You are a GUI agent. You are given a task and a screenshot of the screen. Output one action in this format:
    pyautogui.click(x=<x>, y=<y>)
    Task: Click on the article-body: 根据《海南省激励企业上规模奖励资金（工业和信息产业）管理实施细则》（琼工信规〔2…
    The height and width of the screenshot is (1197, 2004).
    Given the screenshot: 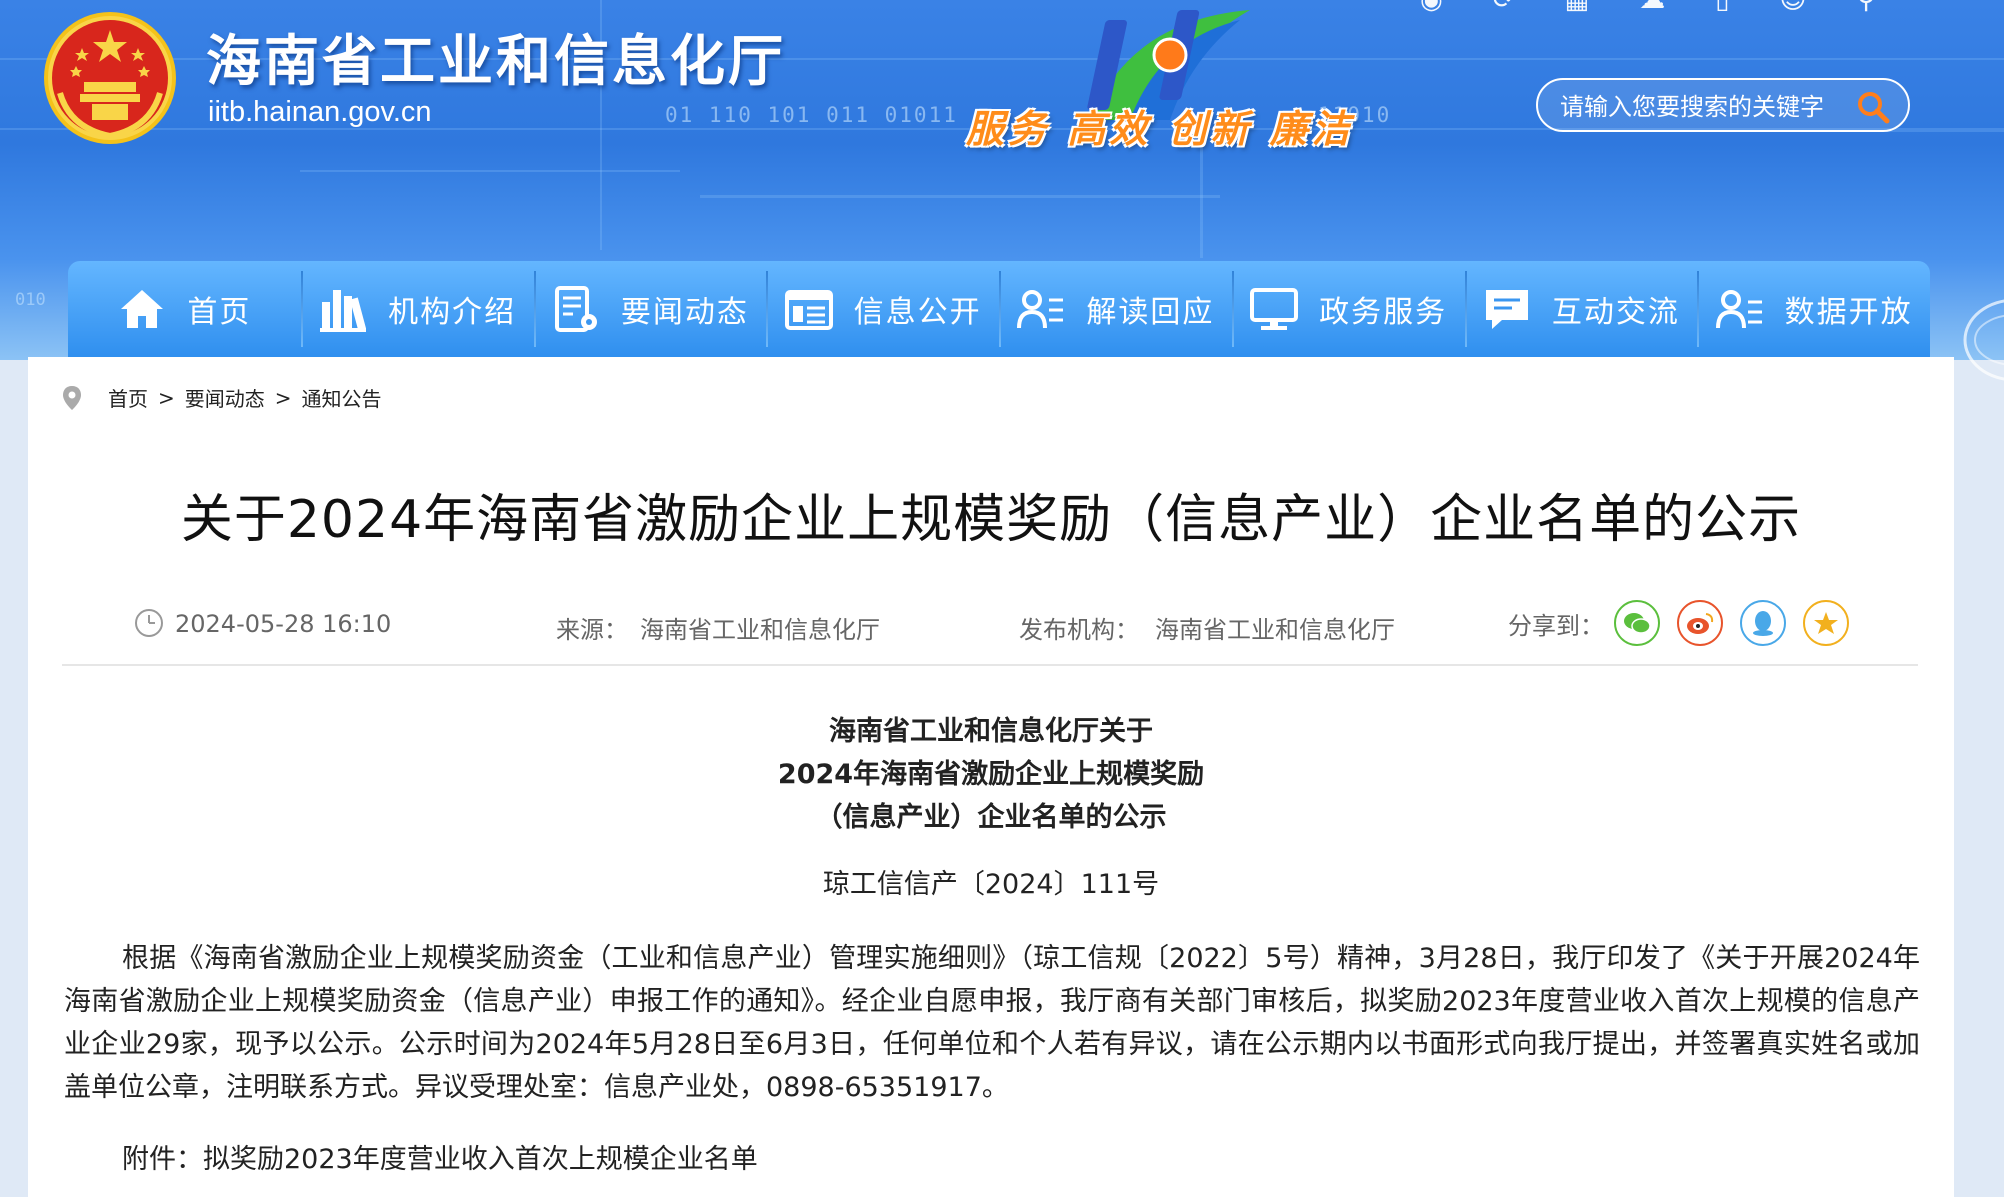 What is the action you would take?
    pyautogui.click(x=992, y=1023)
    